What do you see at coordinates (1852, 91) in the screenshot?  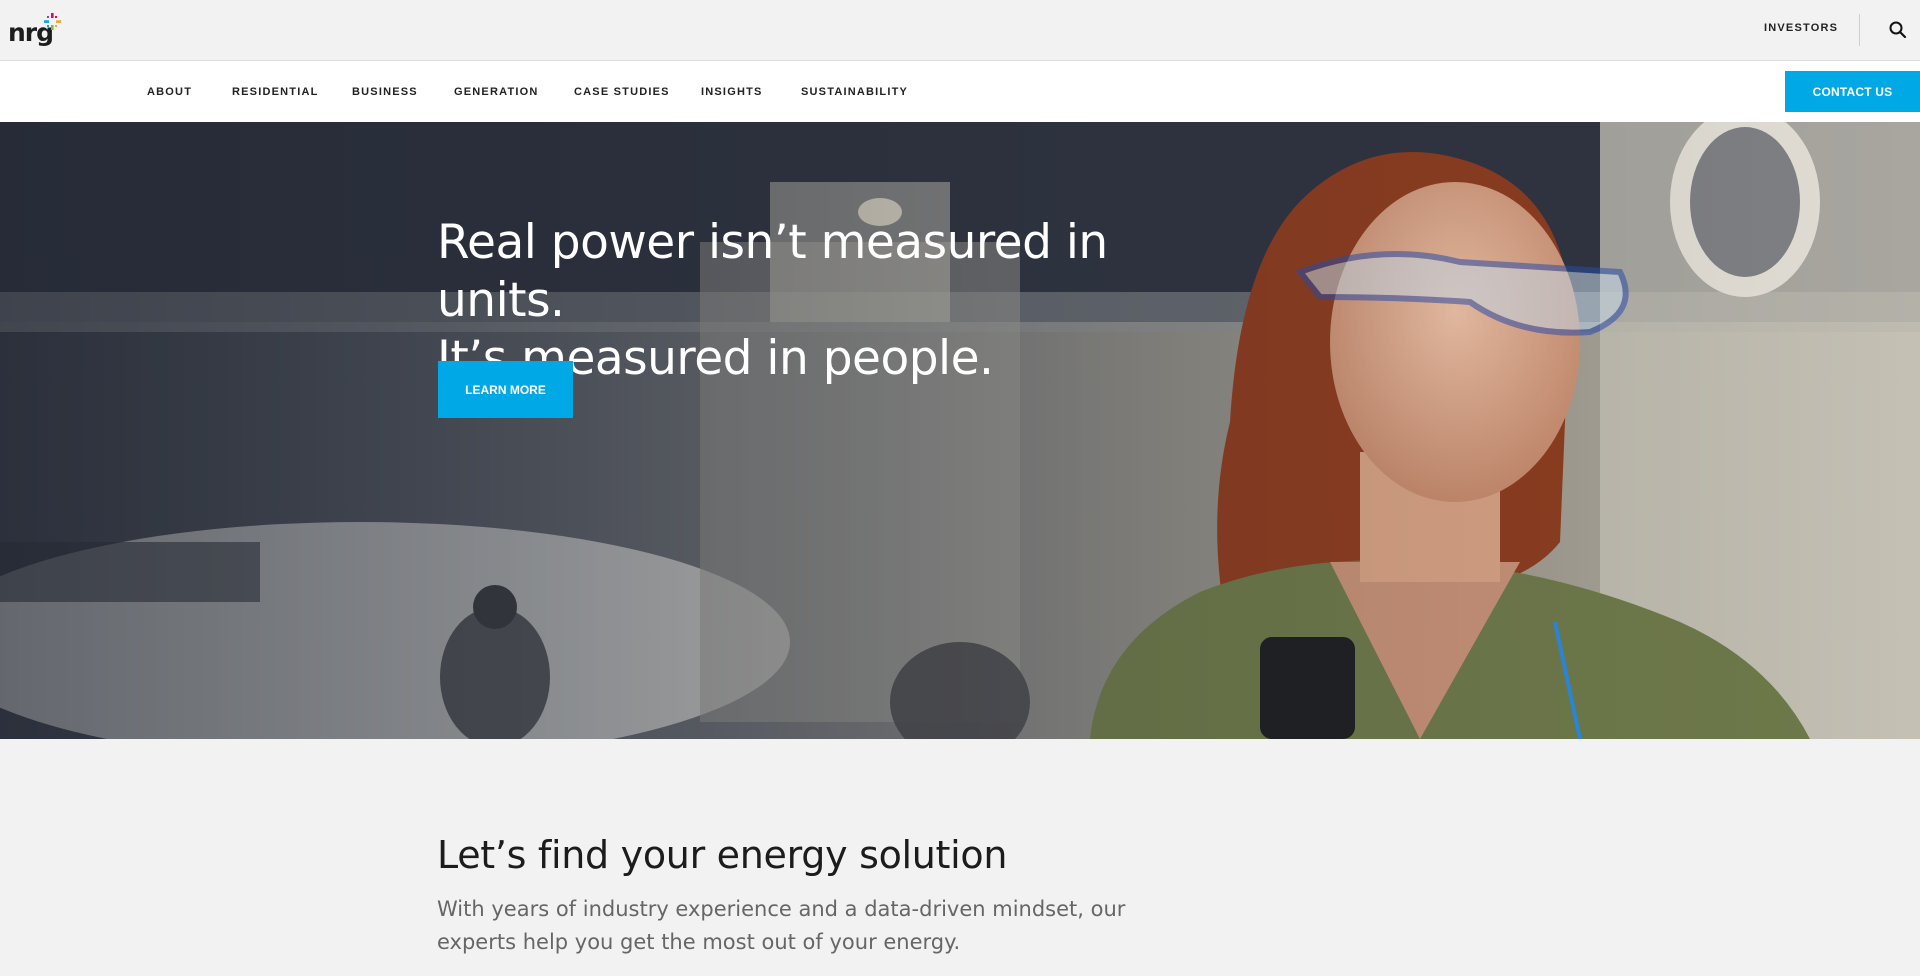 I see `contact-us-button: CONTACT US` at bounding box center [1852, 91].